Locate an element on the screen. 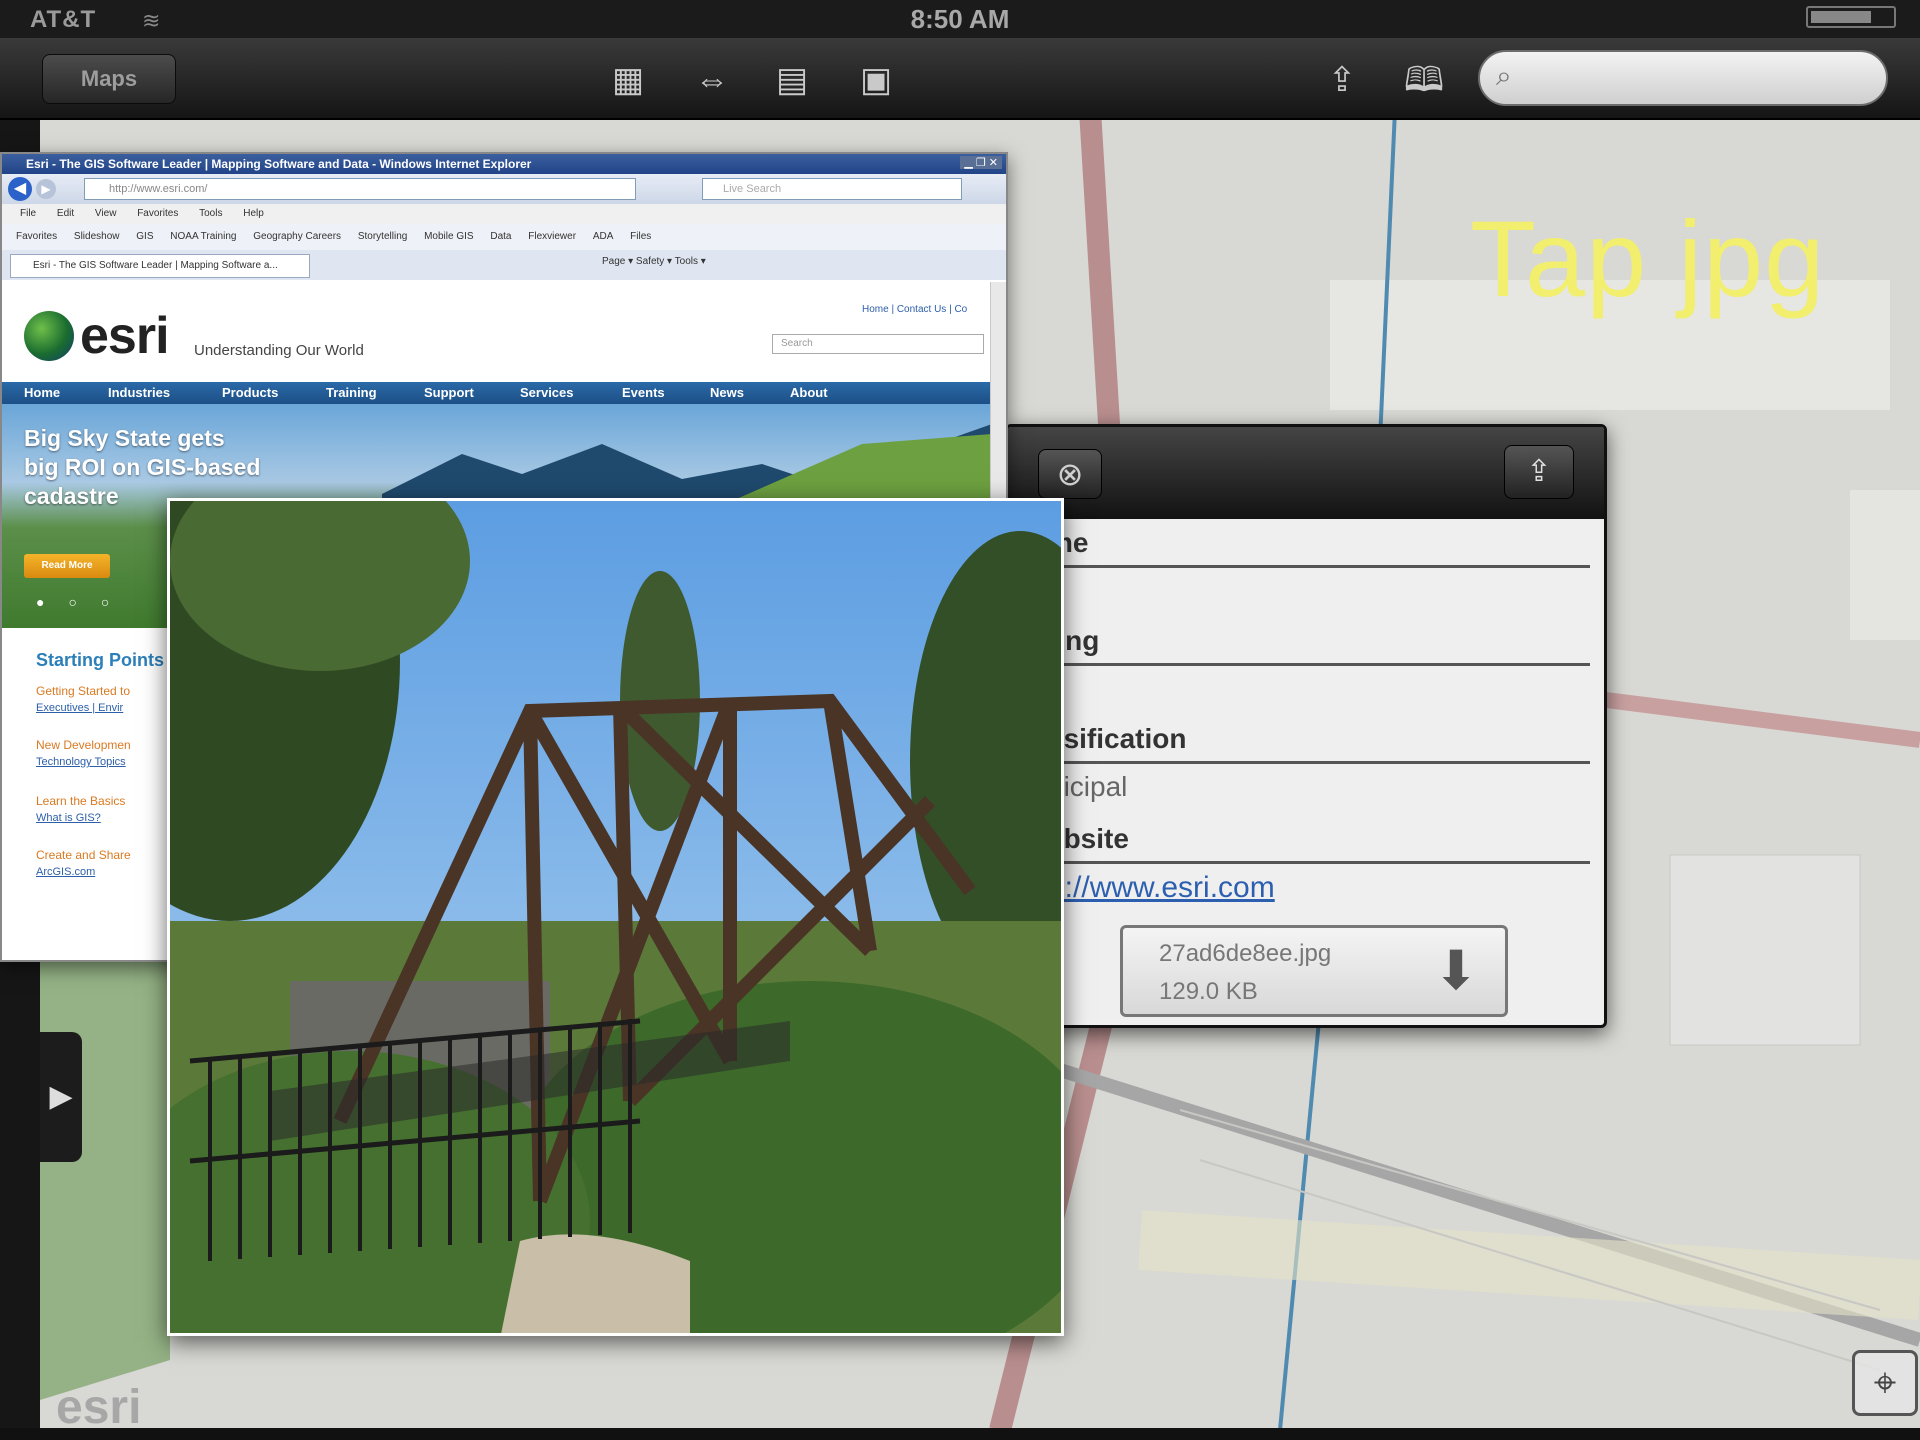 The height and width of the screenshot is (1440, 1920). instruction-caption: Tap jpg is located at coordinates (1648, 258).